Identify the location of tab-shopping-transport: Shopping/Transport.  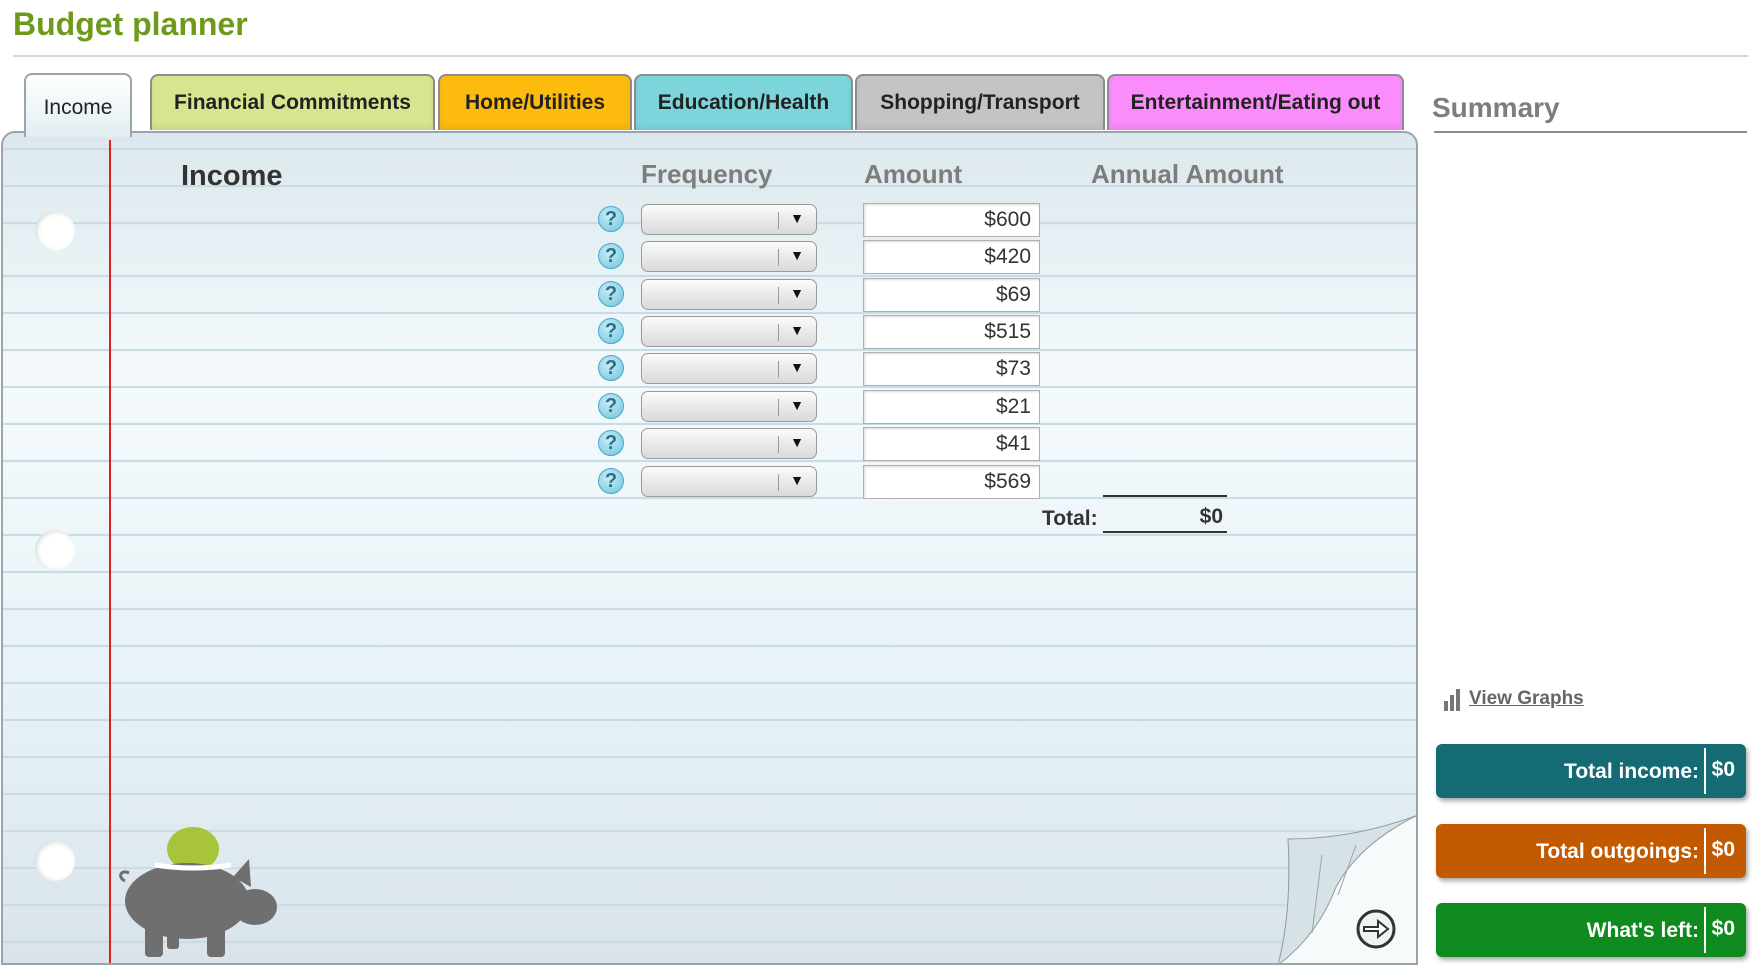
(980, 102).